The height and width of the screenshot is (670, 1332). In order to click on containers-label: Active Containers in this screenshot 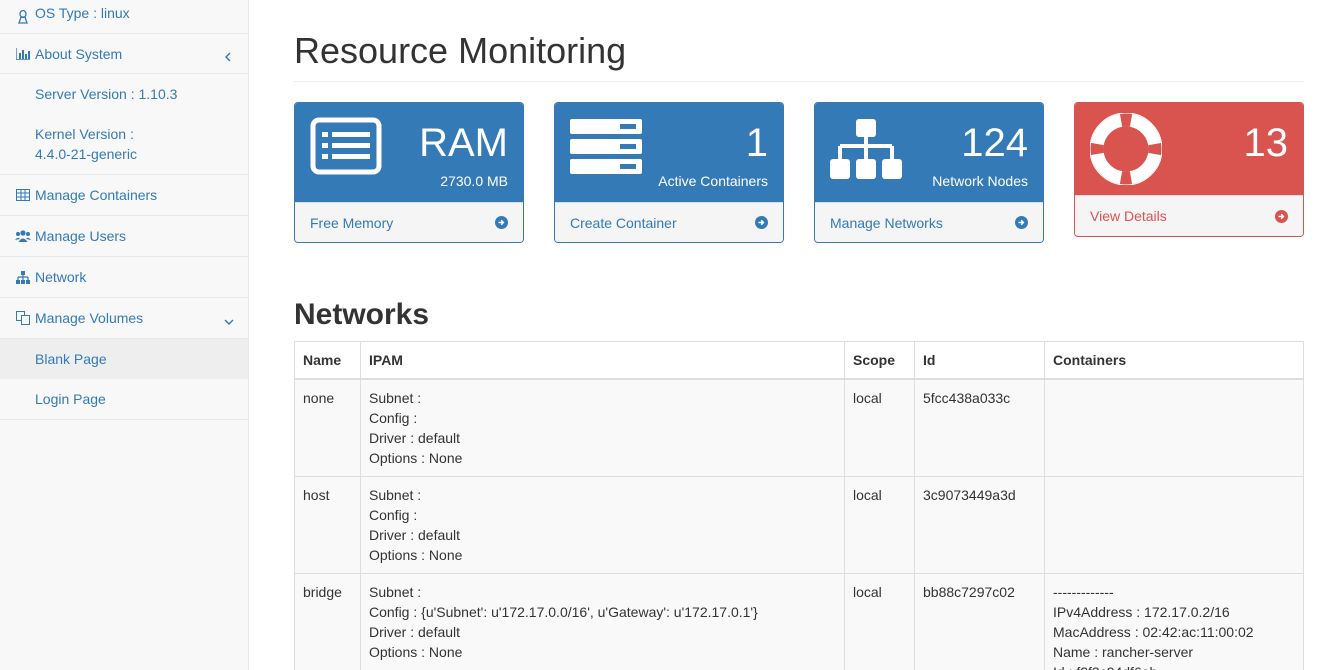, I will do `click(713, 181)`.